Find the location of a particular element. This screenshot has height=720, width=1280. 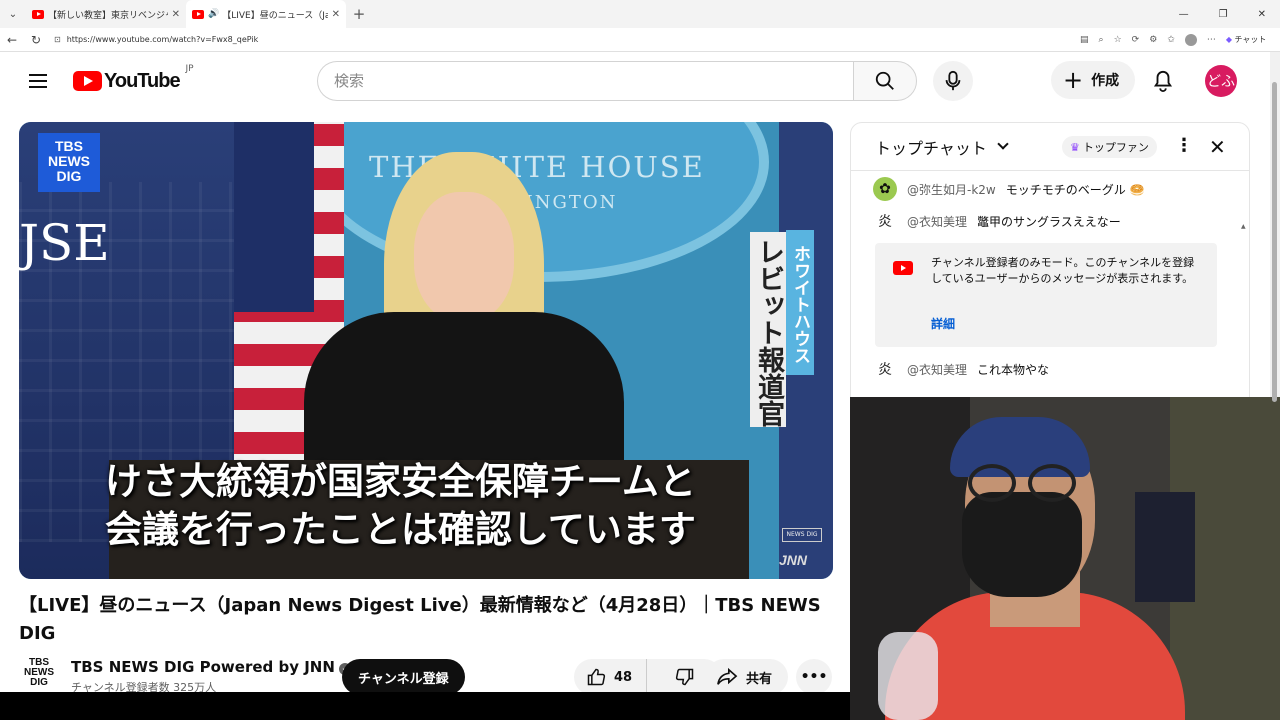

reload-icon: ↻ is located at coordinates (36, 40).